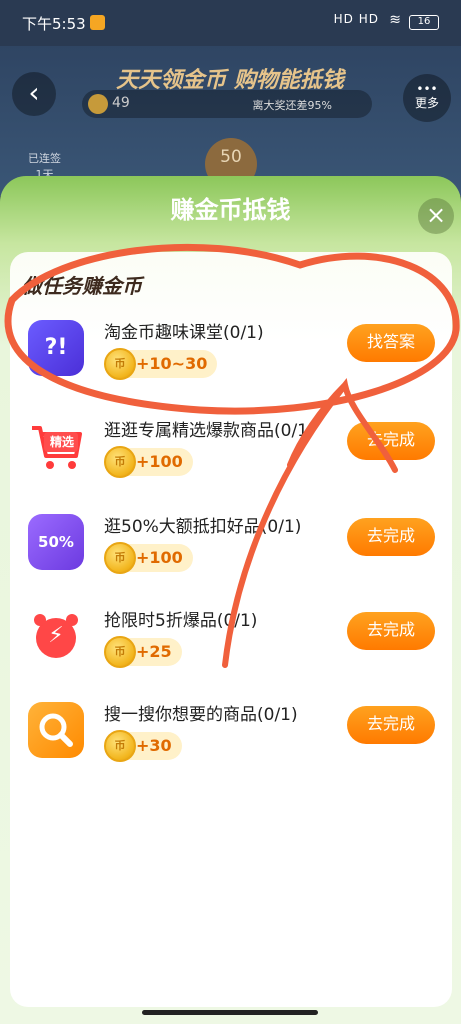 This screenshot has height=1024, width=461. Describe the element at coordinates (424, 22) in the screenshot. I see `battery-icon: 16` at that location.